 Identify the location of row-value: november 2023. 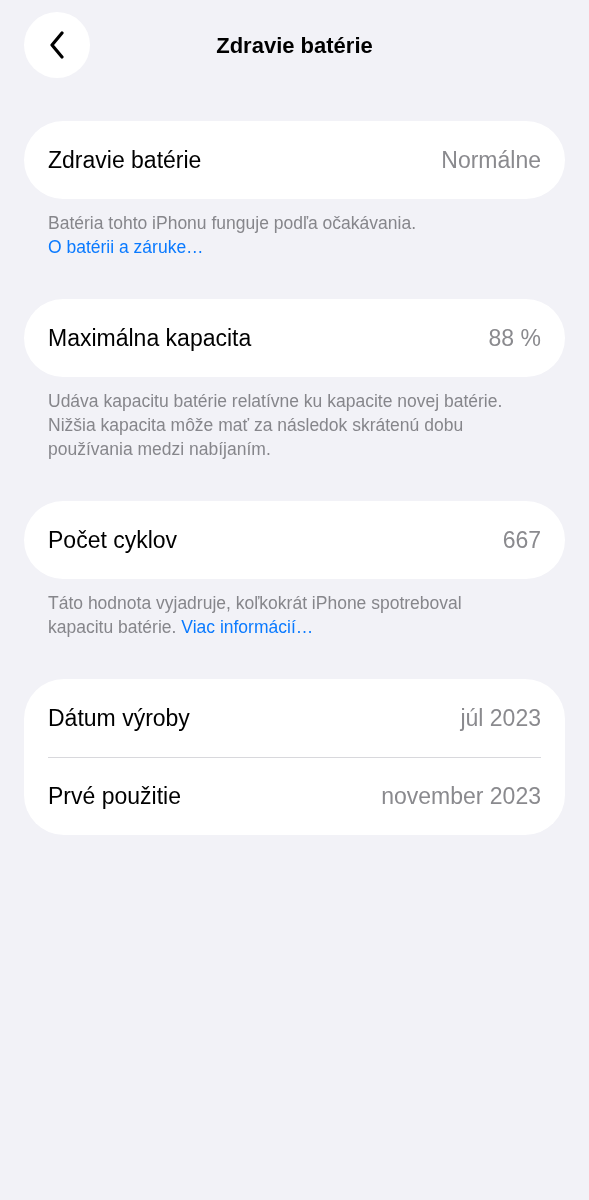
(461, 797).